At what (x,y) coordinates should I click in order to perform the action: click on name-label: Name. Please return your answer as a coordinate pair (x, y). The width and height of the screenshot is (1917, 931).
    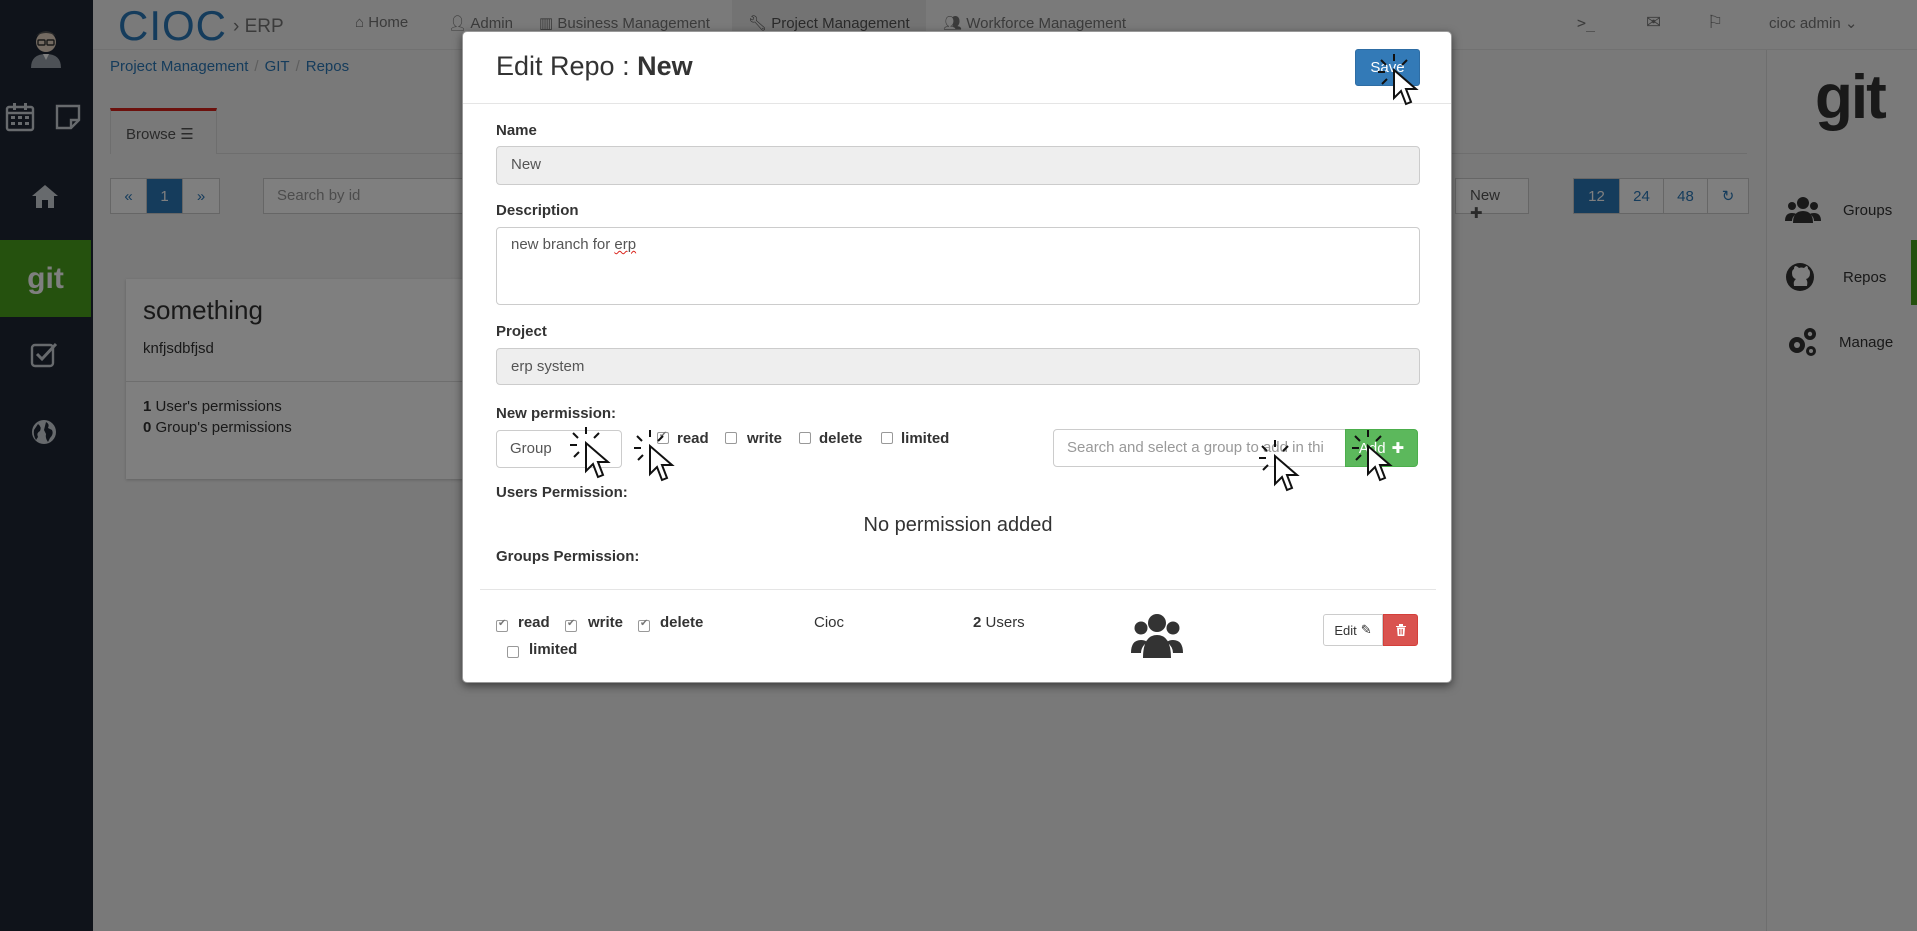
    Looking at the image, I should click on (516, 130).